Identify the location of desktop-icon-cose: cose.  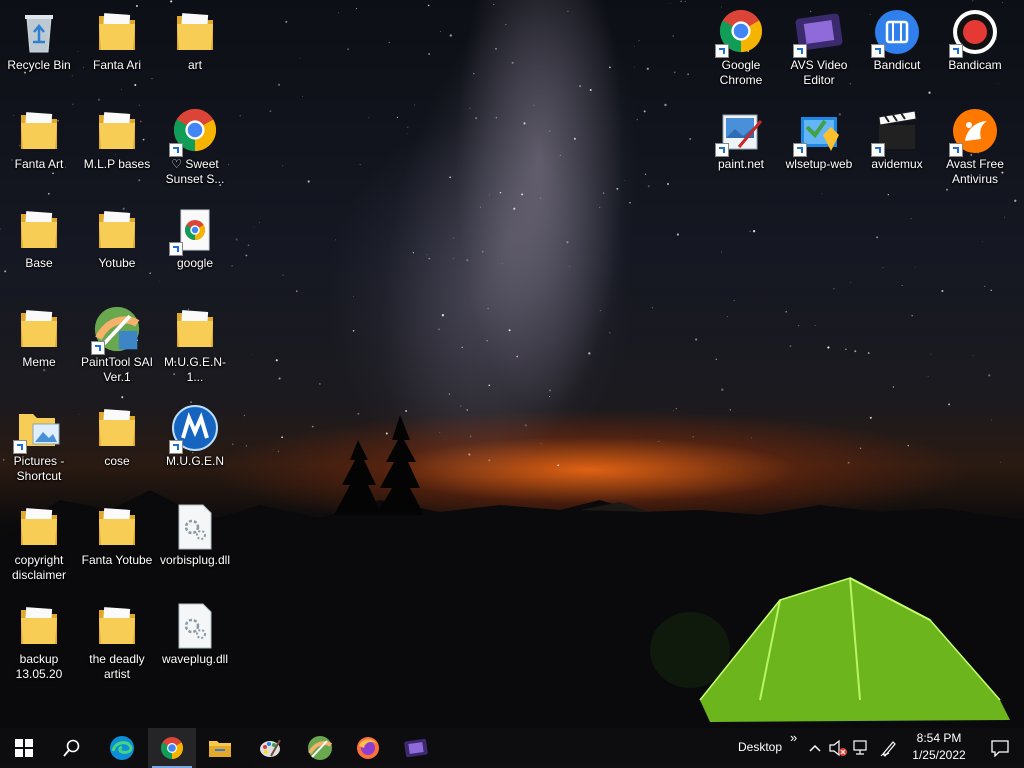
(117, 445).